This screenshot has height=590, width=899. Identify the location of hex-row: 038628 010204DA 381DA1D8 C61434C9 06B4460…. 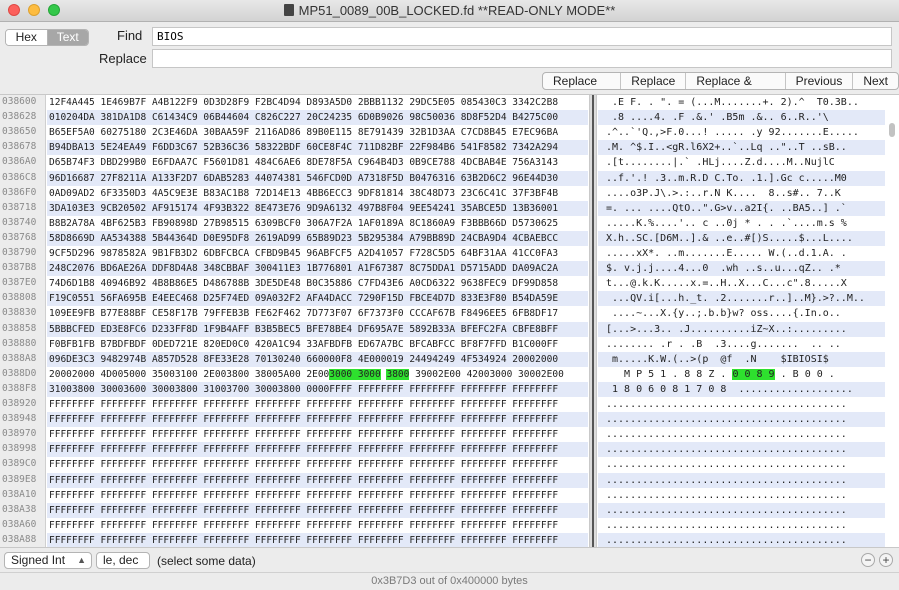
(449, 118).